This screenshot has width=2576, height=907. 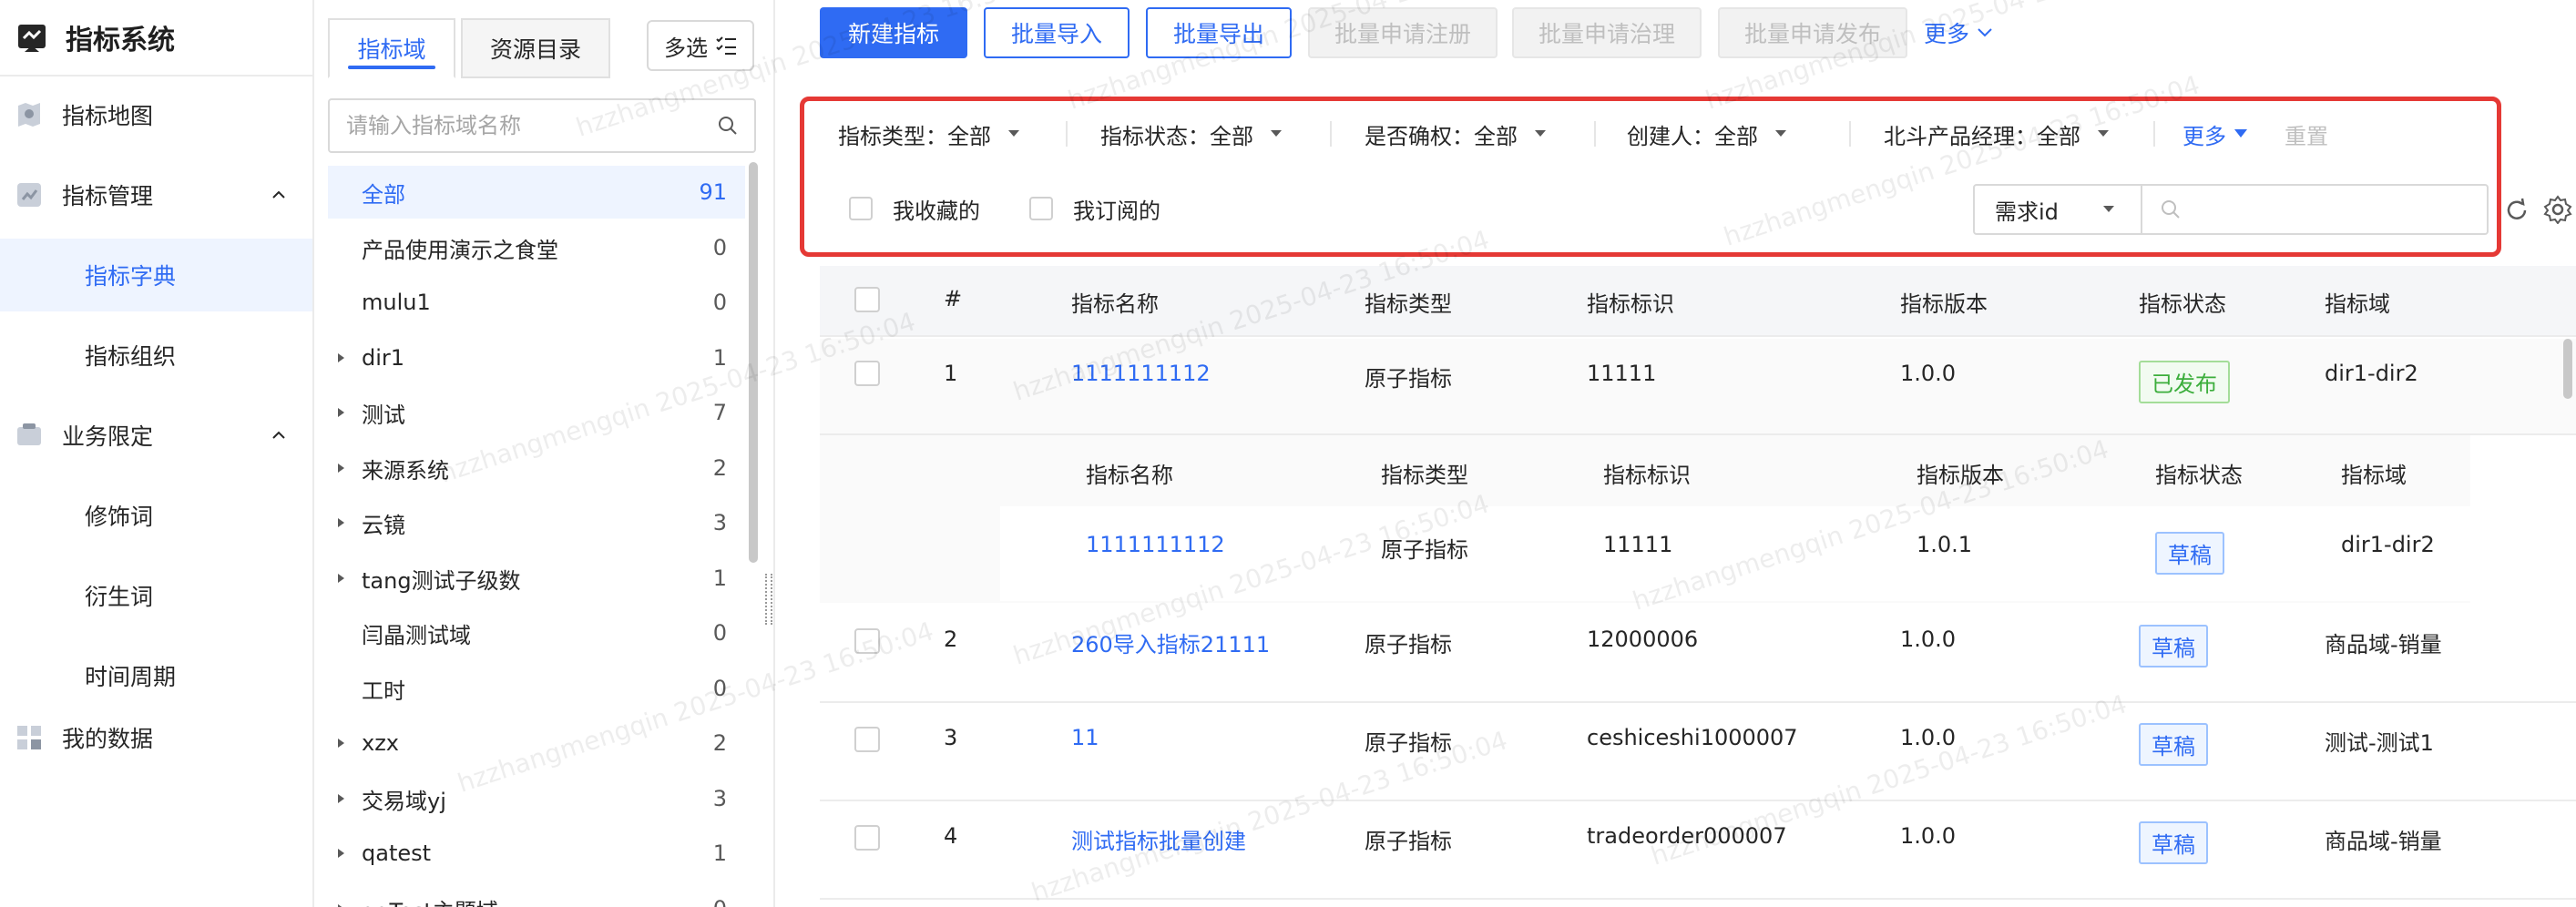 What do you see at coordinates (2057, 209) in the screenshot?
I see `search-field-select: 需求id` at bounding box center [2057, 209].